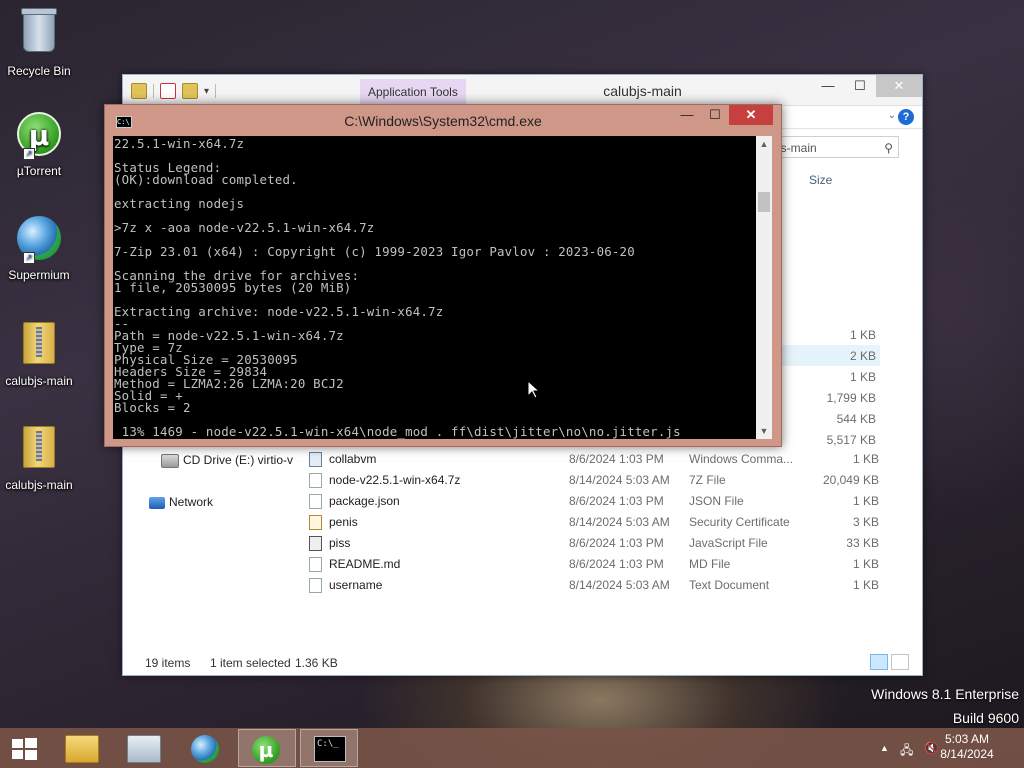 The width and height of the screenshot is (1024, 768). Describe the element at coordinates (906, 751) in the screenshot. I see `network-icon: 🖧` at that location.